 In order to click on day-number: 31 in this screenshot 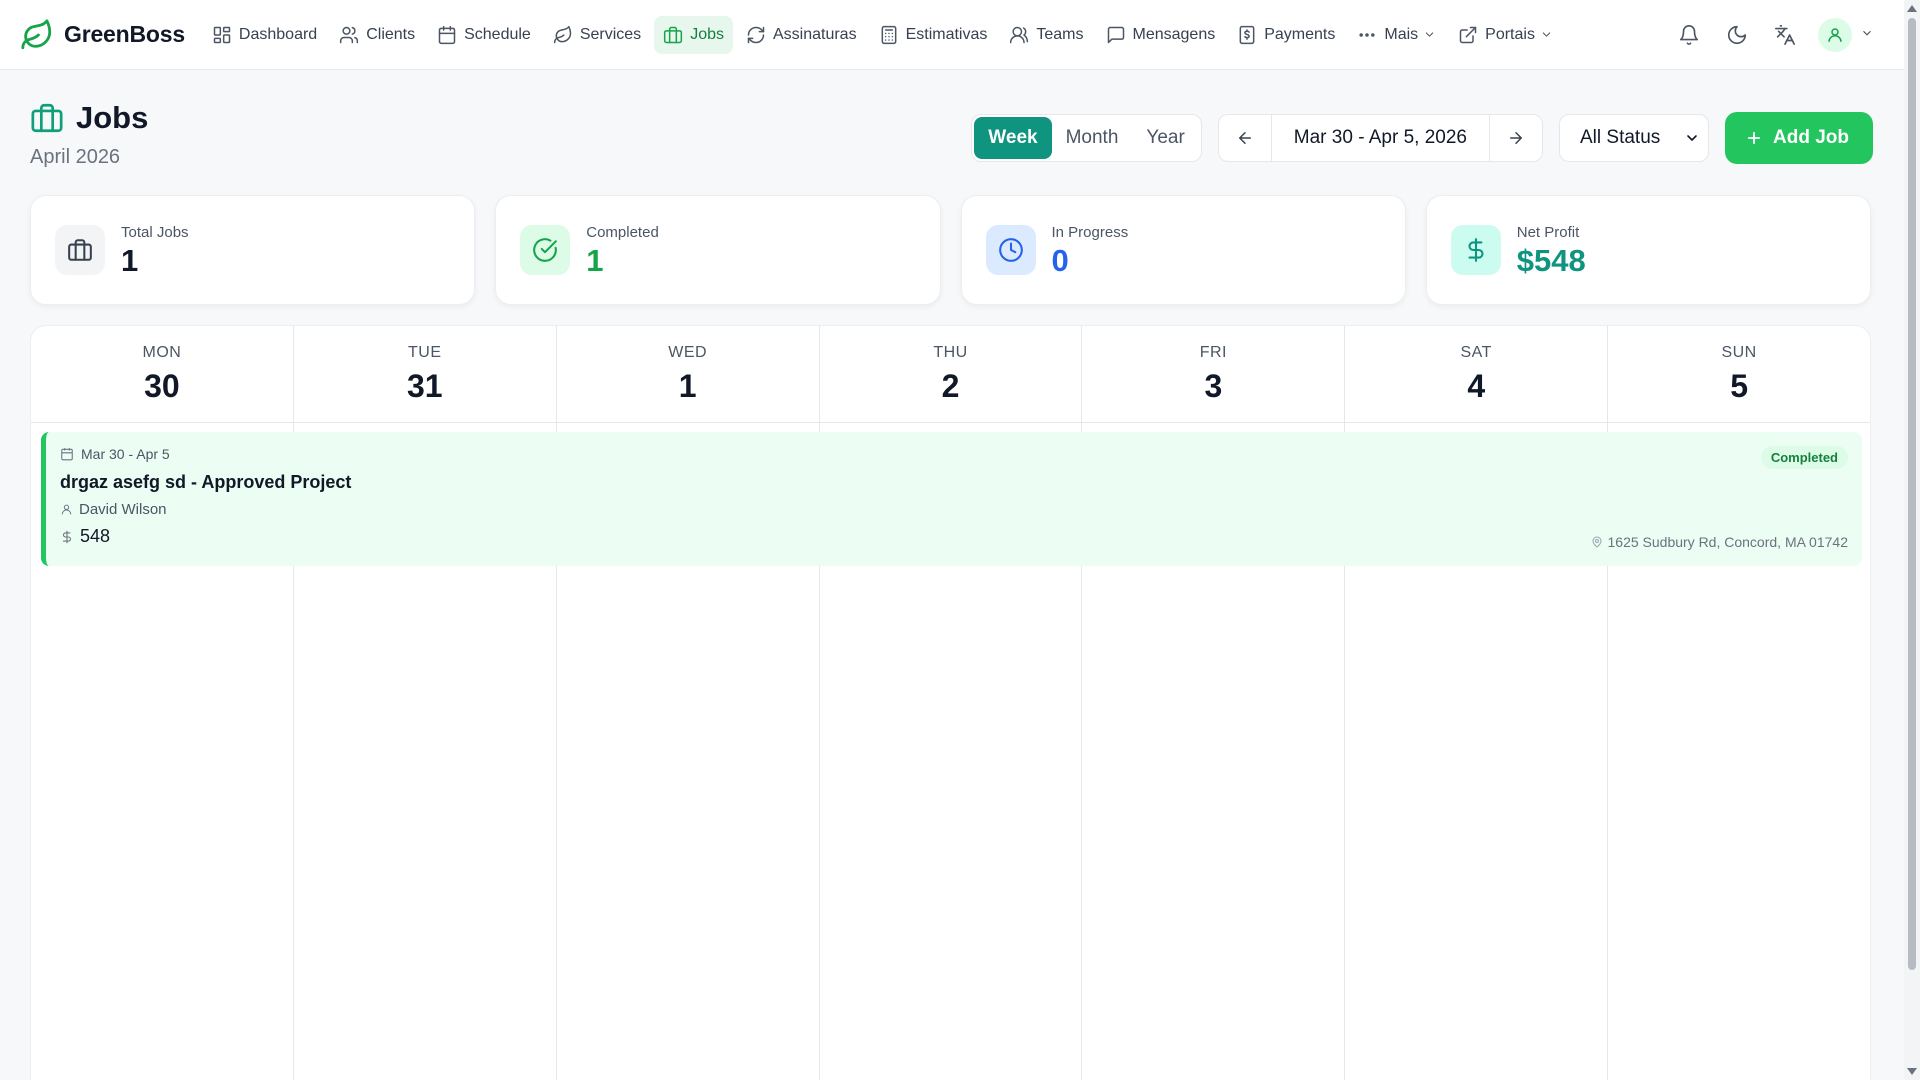, I will do `click(424, 385)`.